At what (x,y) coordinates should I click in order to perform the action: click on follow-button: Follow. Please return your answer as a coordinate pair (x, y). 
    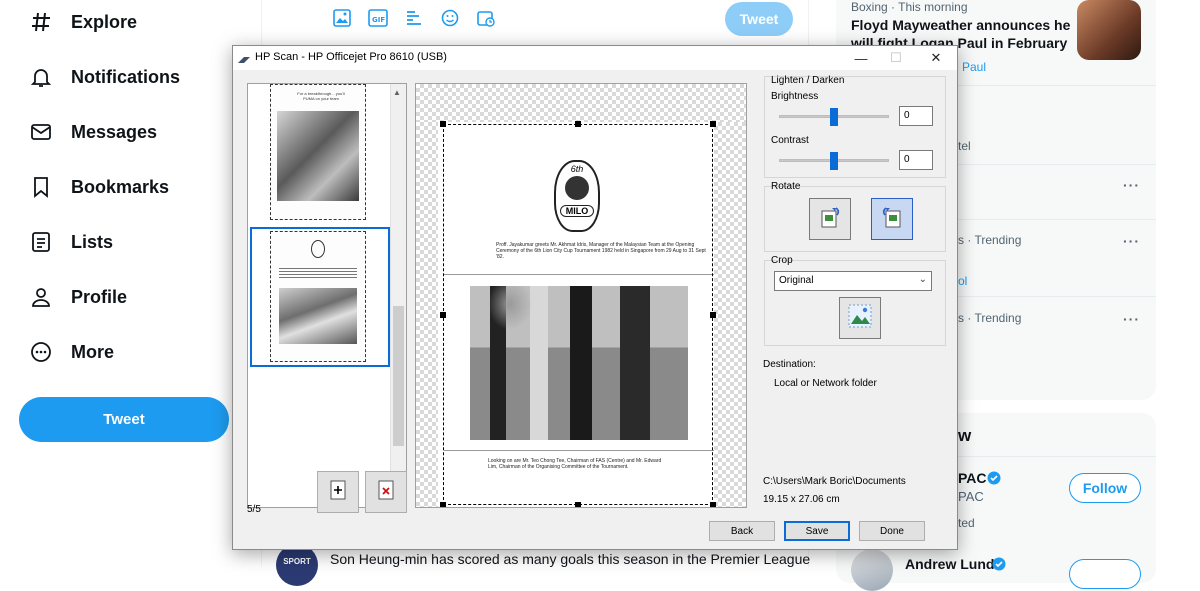
    Looking at the image, I should click on (1105, 488).